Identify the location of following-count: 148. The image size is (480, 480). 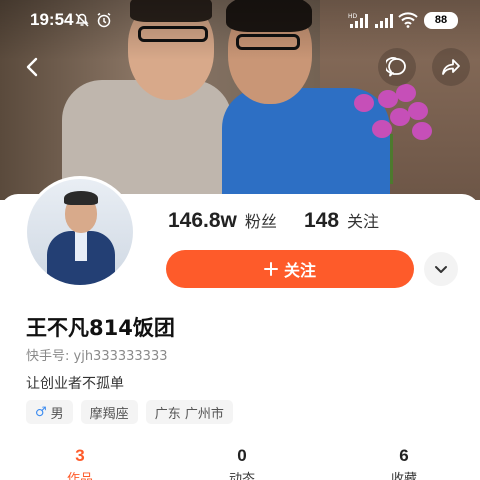
(322, 220).